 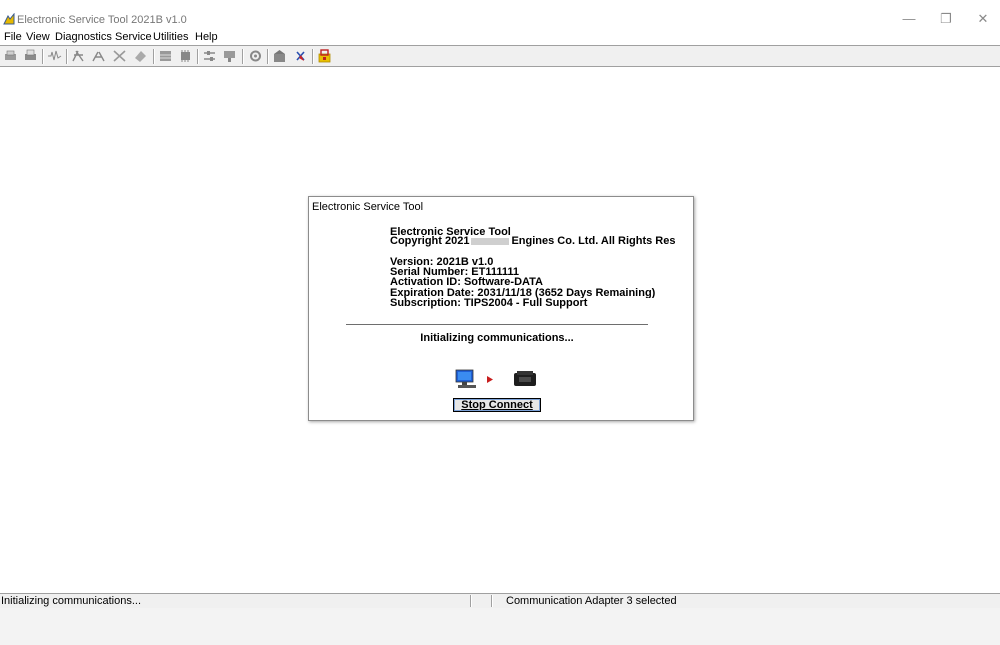 What do you see at coordinates (465, 378) in the screenshot?
I see `computer-icon` at bounding box center [465, 378].